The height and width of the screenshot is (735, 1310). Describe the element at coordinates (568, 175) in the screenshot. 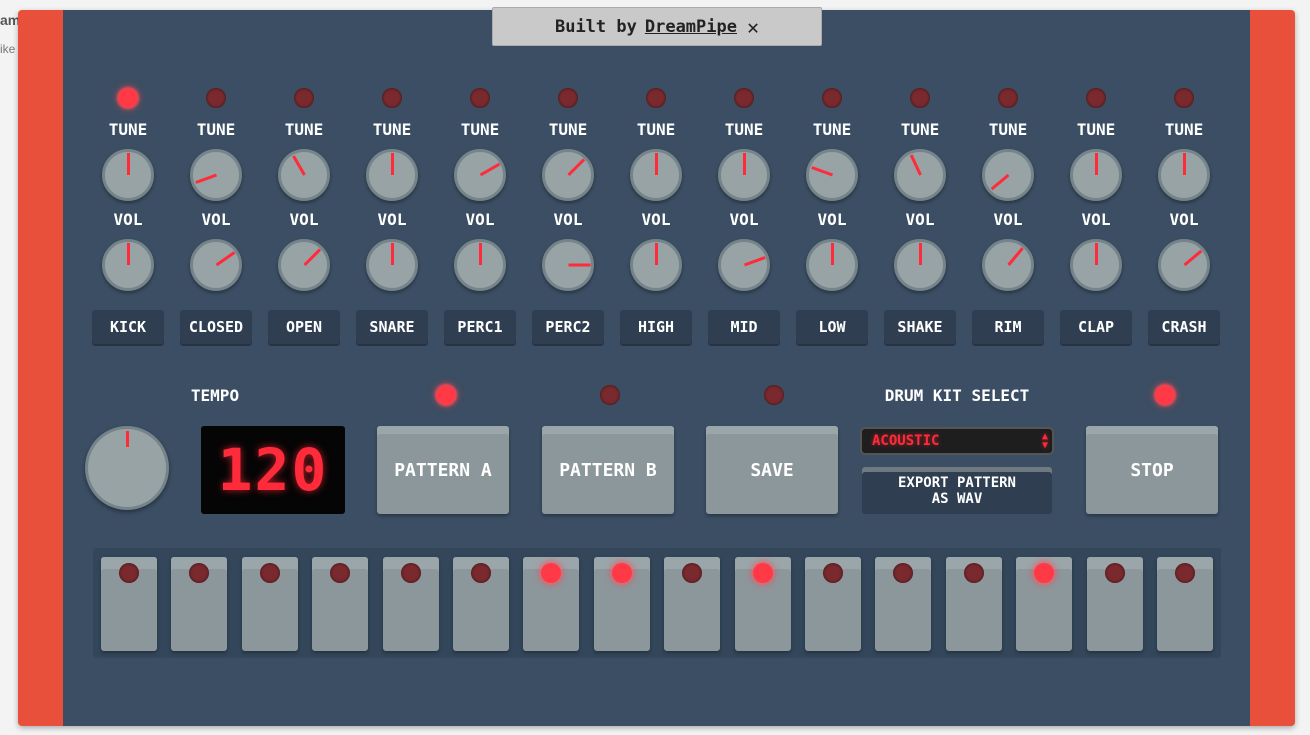

I see `tune-knob-perc2` at that location.